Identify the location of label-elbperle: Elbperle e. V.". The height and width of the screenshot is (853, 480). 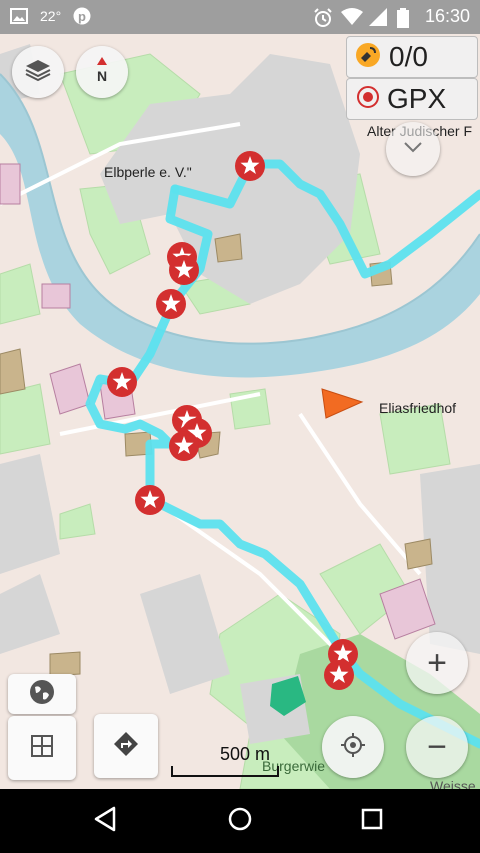
(148, 172).